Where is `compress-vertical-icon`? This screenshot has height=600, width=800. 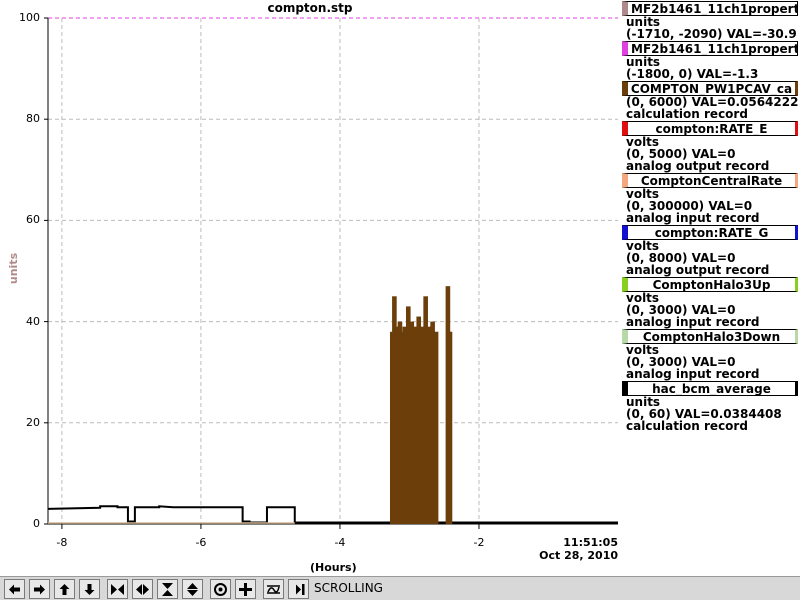
compress-vertical-icon is located at coordinates (167, 589).